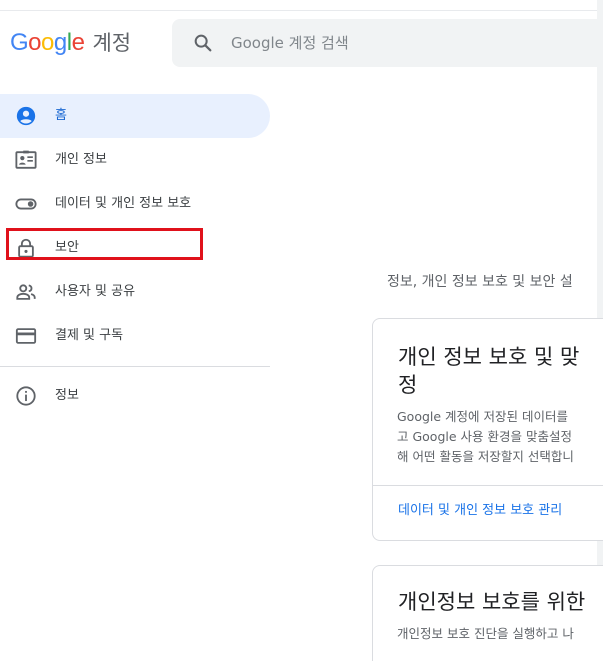 This screenshot has height=661, width=603. What do you see at coordinates (60, 42) in the screenshot?
I see `logo-letter-4: g` at bounding box center [60, 42].